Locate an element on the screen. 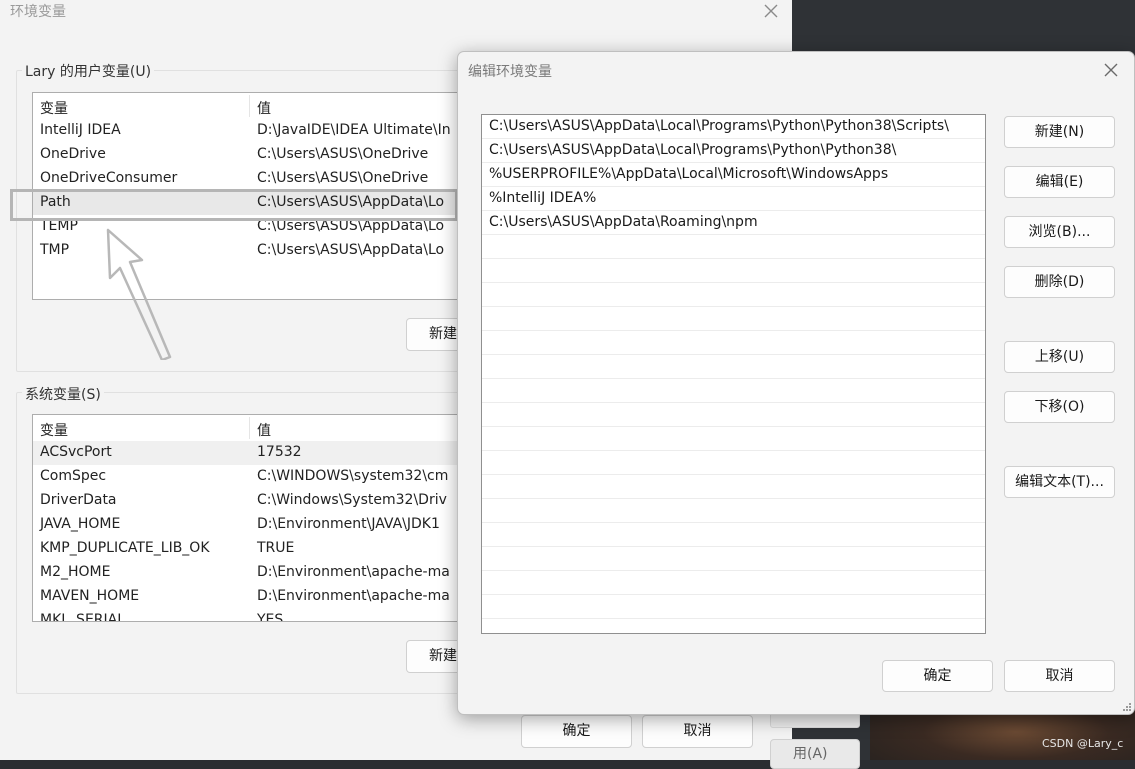  annotation-arrow-icon is located at coordinates (139, 294).